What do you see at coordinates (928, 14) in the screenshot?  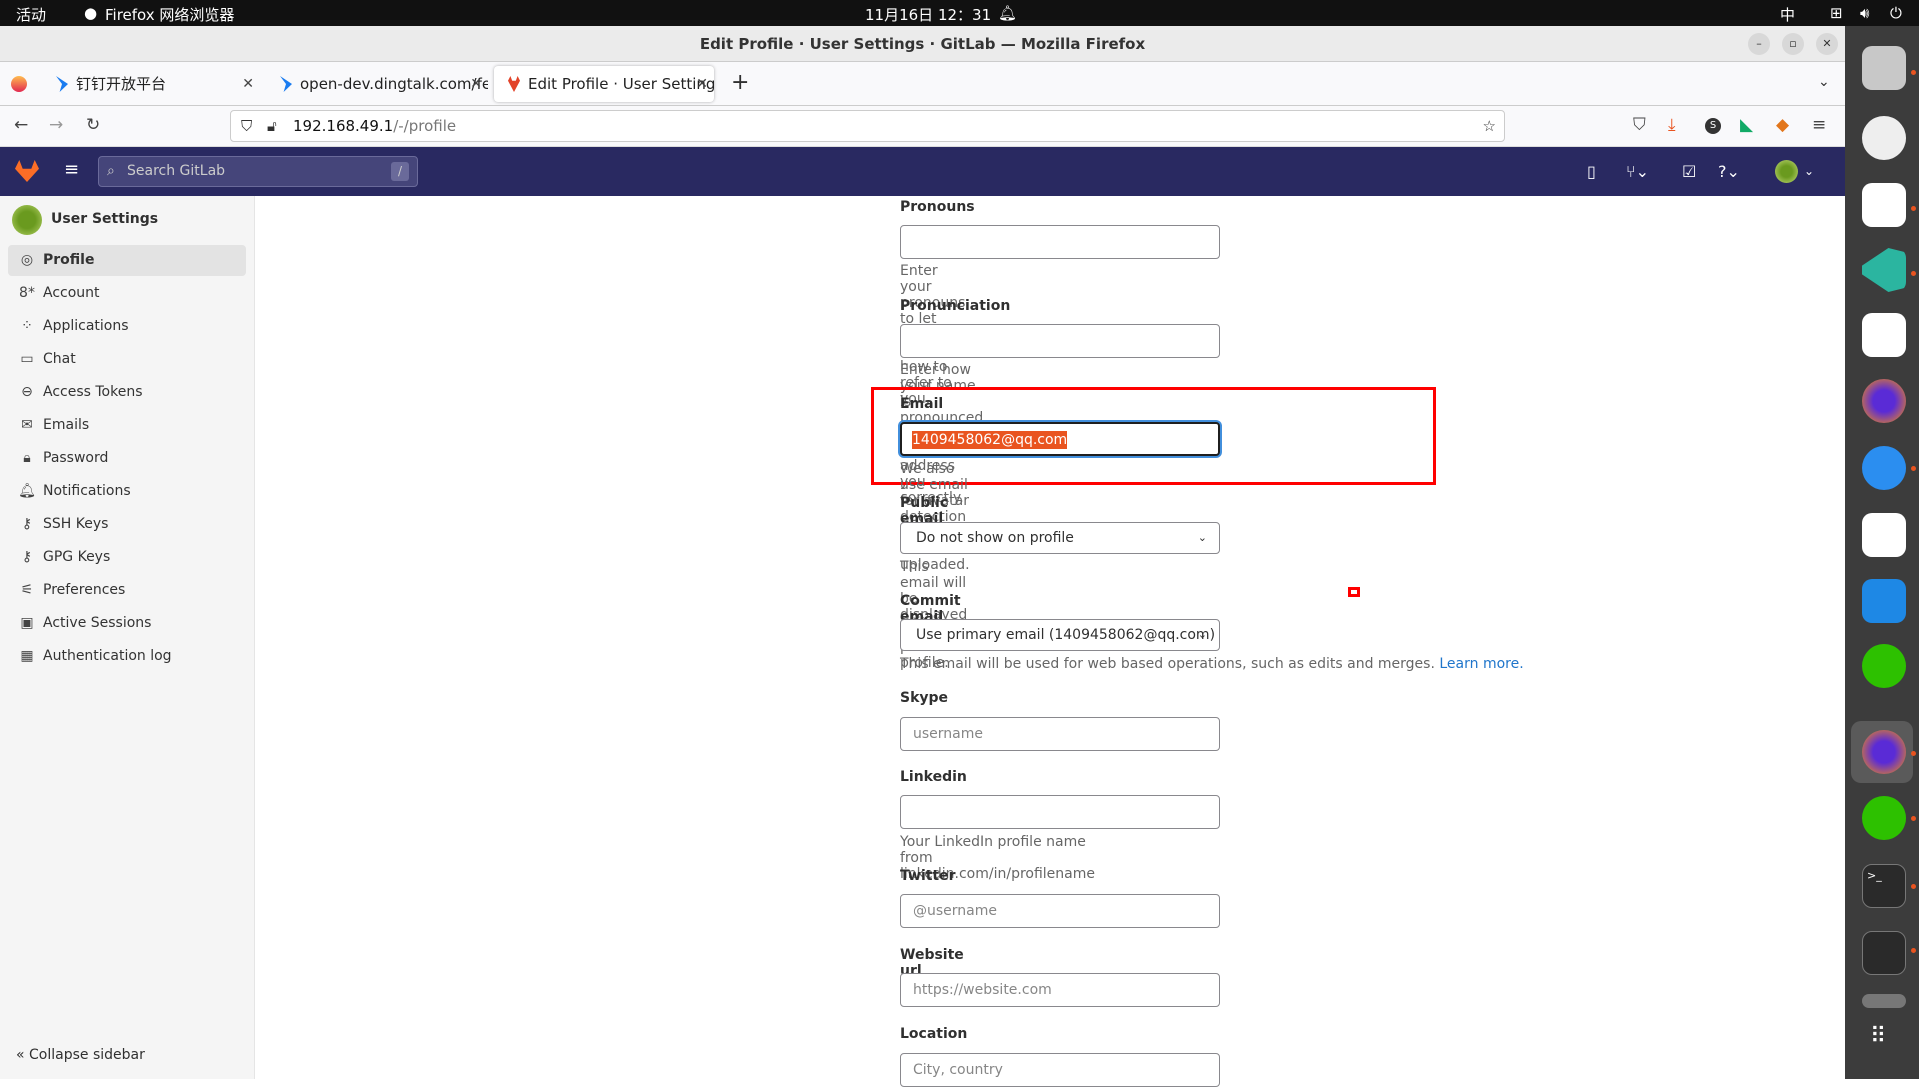 I see `clock: 11月16日 12：31` at bounding box center [928, 14].